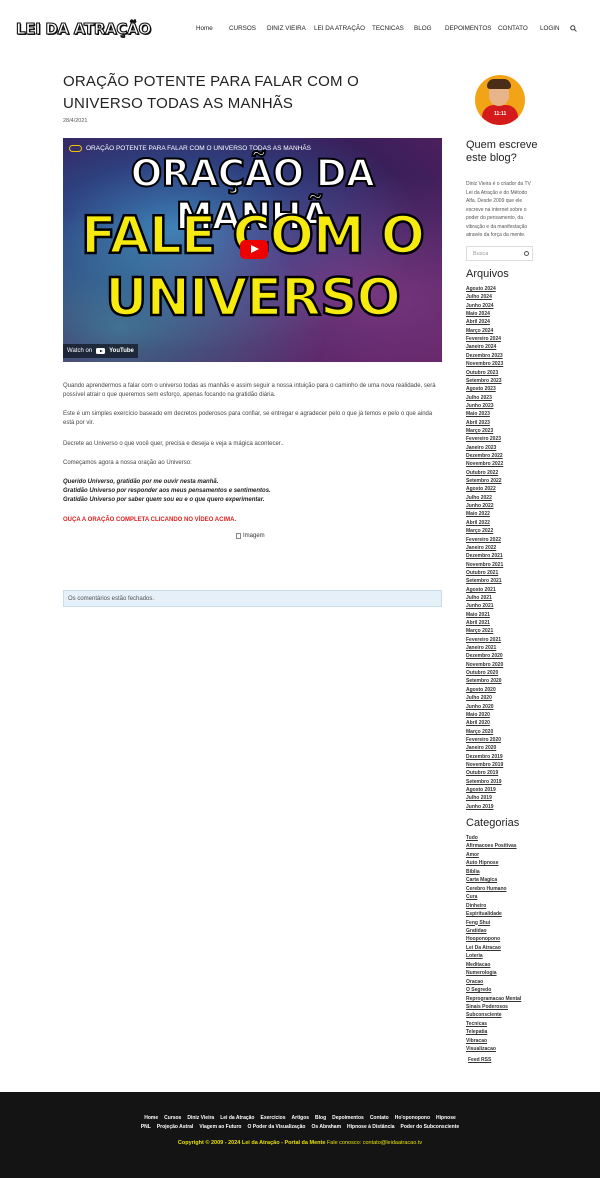  Describe the element at coordinates (371, 1127) in the screenshot. I see `footer-link: Hipnose à Distância` at that location.